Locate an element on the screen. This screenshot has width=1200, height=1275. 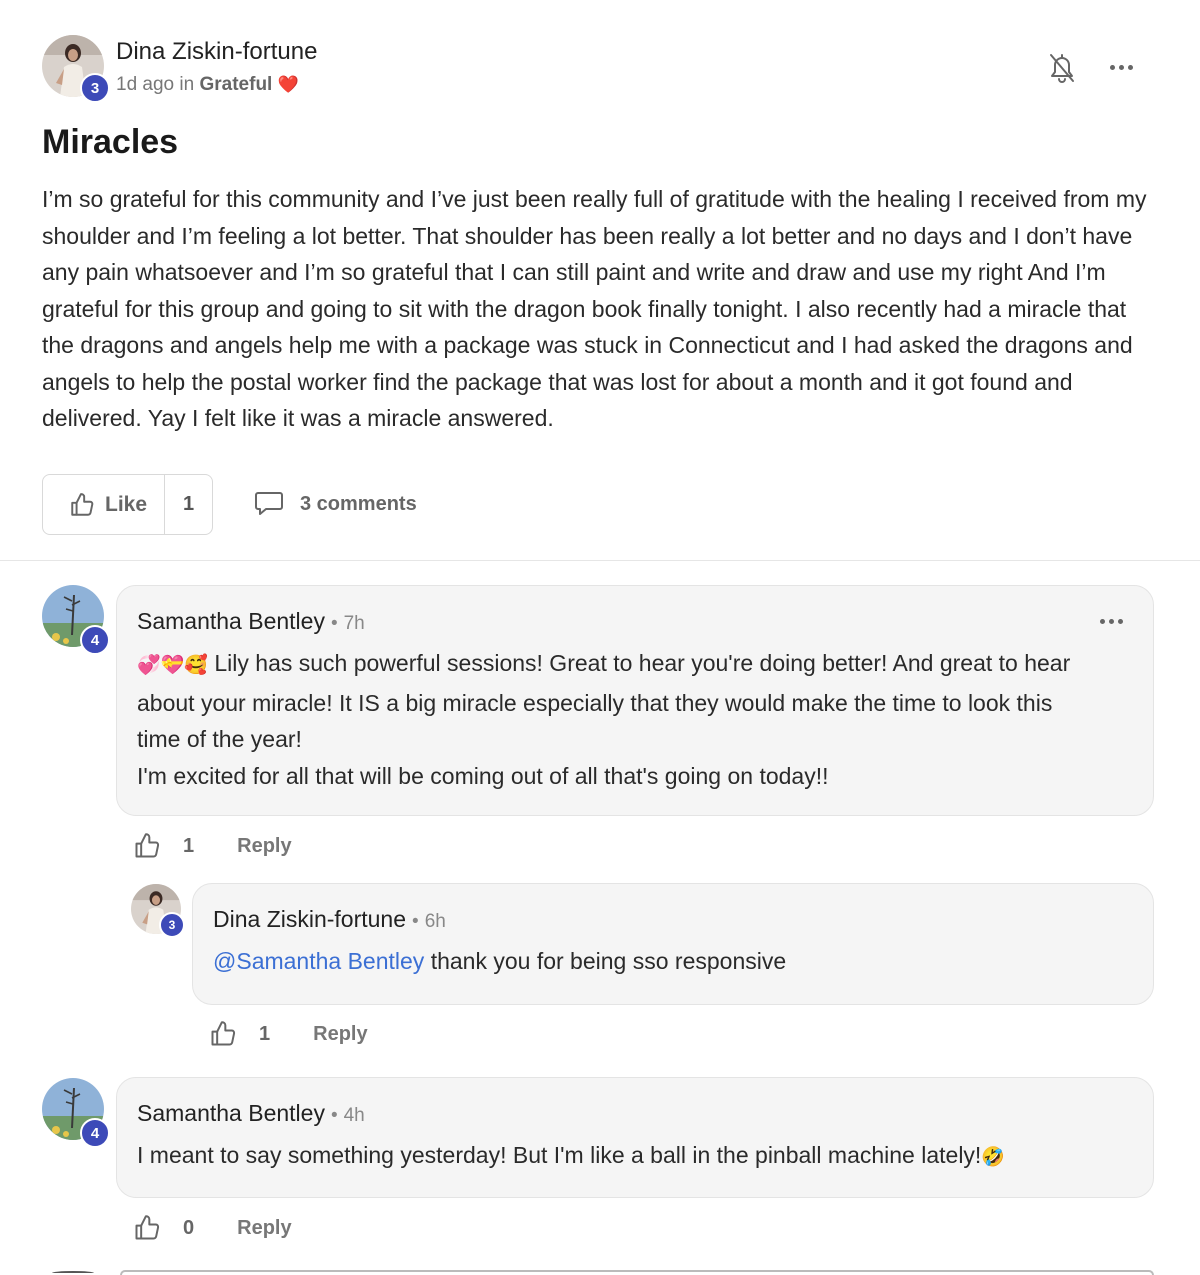
comment-like-count: 0 is located at coordinates (188, 1228).